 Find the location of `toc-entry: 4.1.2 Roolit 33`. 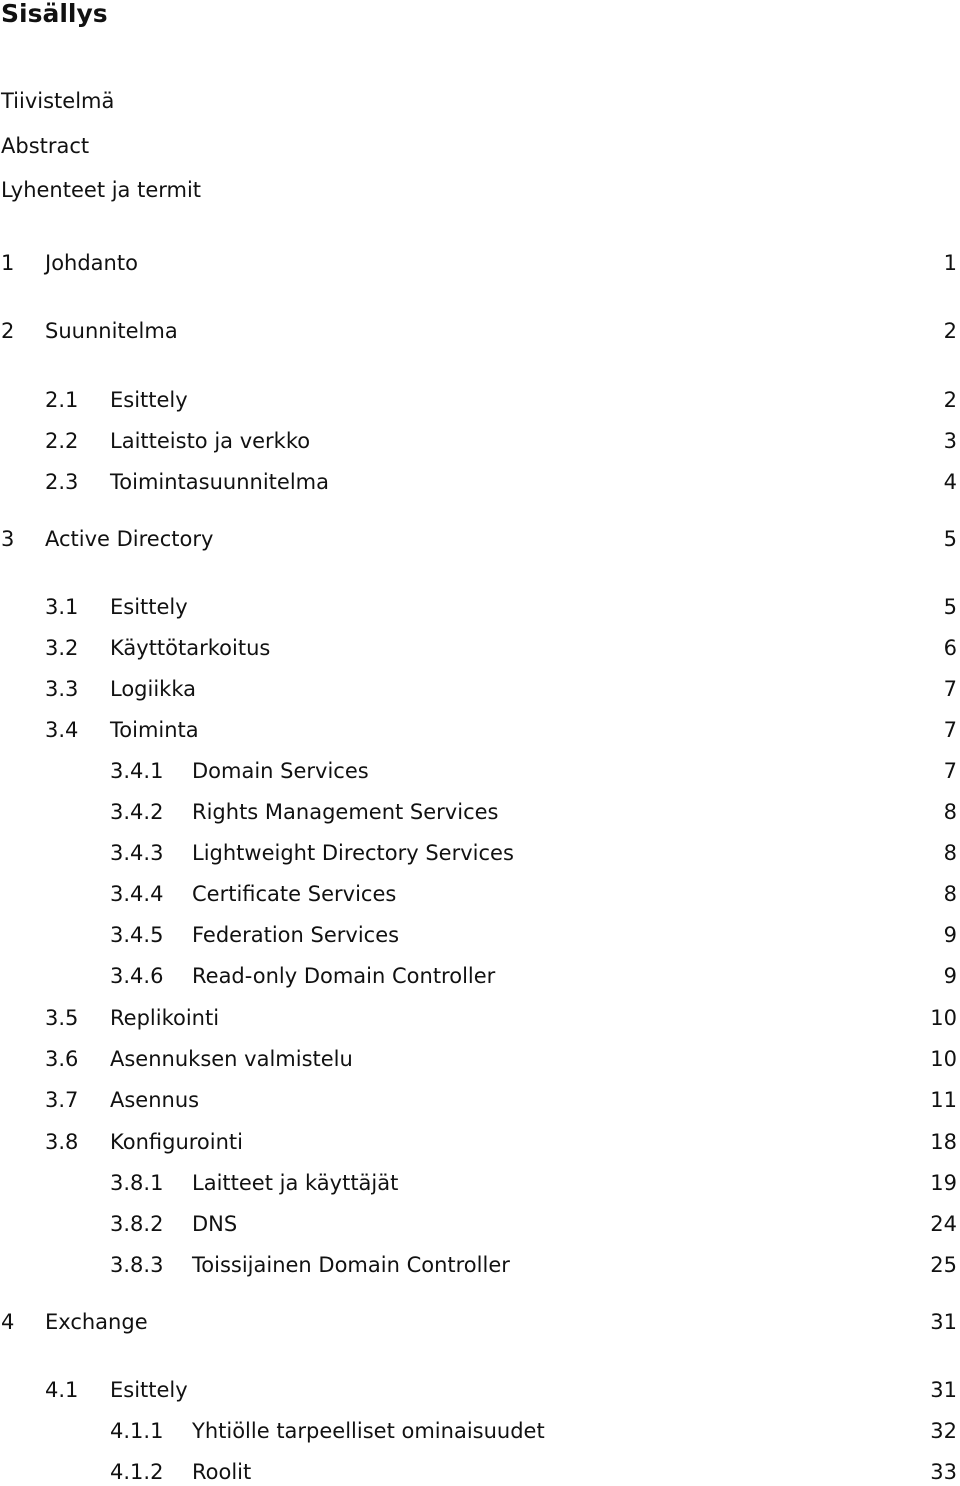

toc-entry: 4.1.2 Roolit 33 is located at coordinates (480, 1472).